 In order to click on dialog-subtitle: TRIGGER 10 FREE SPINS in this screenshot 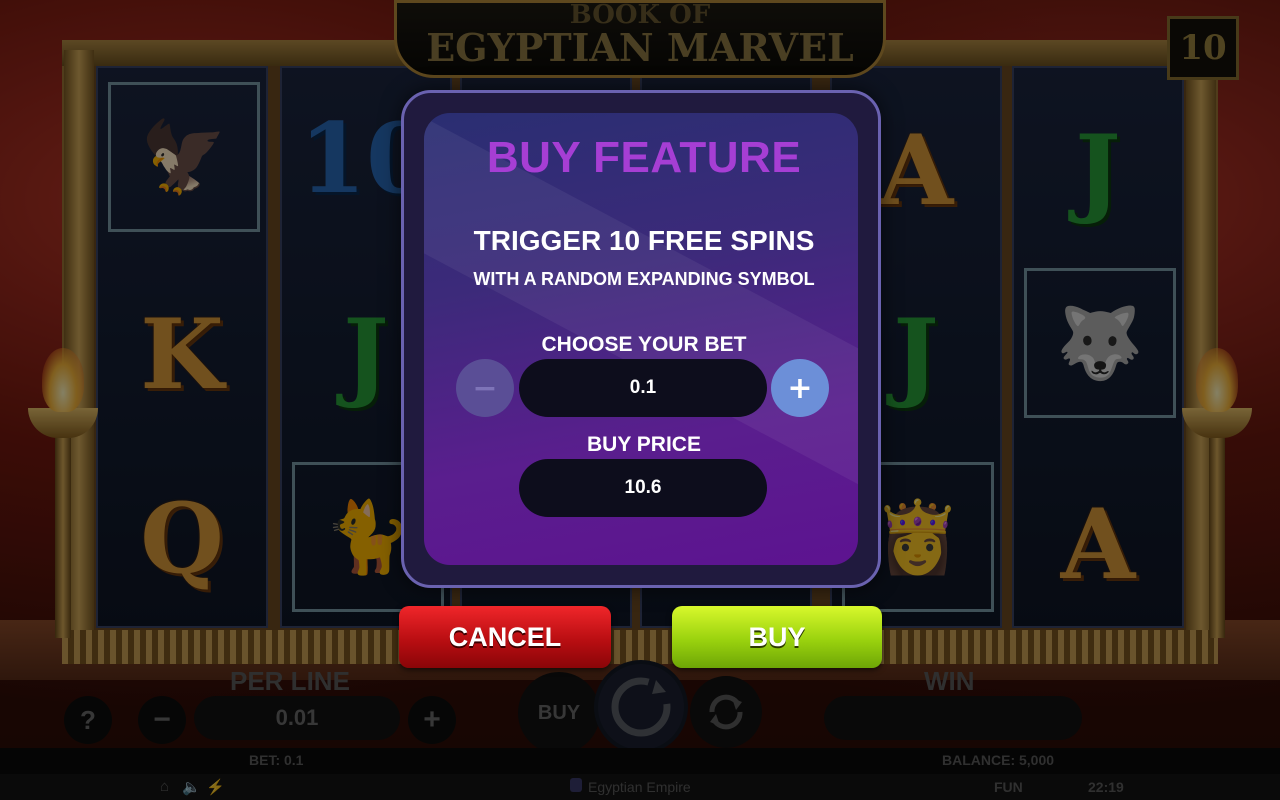, I will do `click(644, 240)`.